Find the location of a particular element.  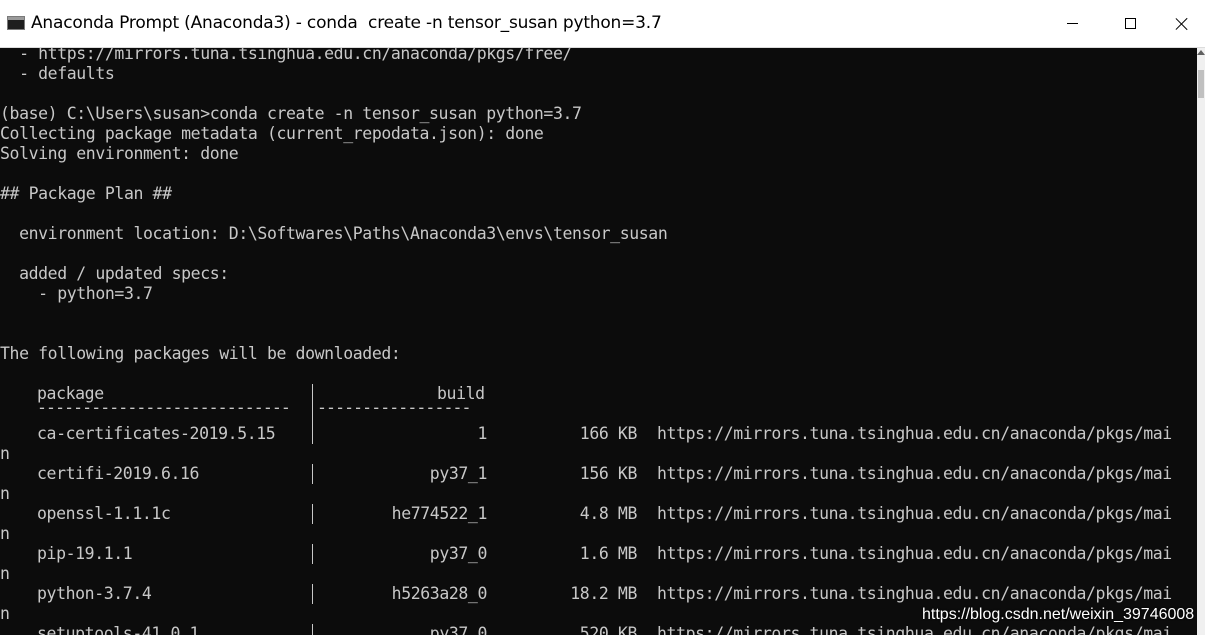

minimize-button is located at coordinates (1072, 23).